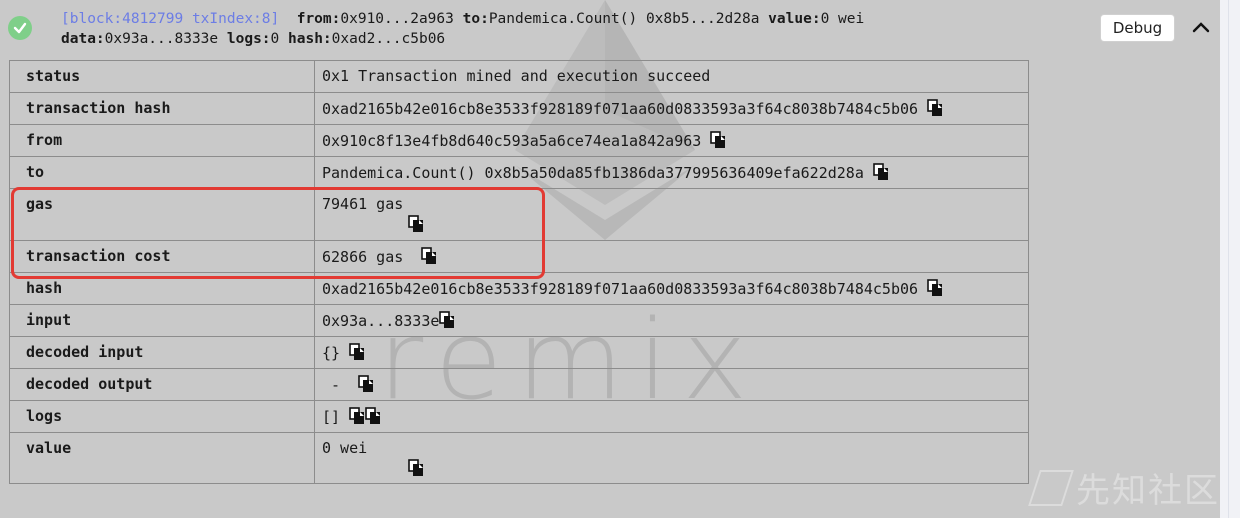  What do you see at coordinates (83, 39) in the screenshot?
I see `summary-data-key: data:` at bounding box center [83, 39].